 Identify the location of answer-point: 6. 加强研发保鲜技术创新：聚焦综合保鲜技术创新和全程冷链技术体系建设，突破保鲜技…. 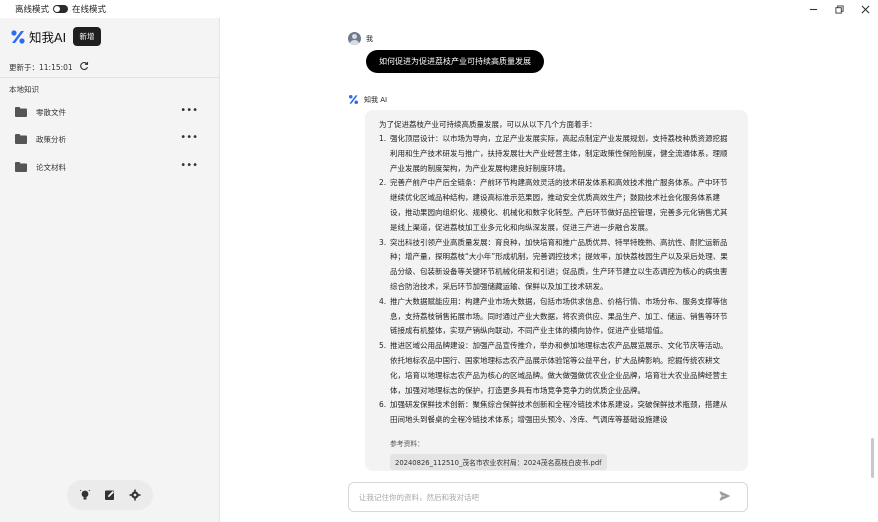
(556, 413).